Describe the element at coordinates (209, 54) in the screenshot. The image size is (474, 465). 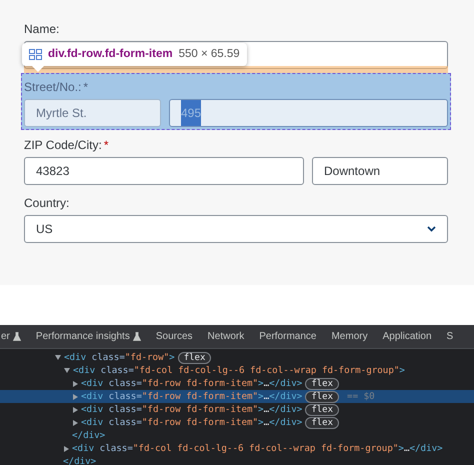
I see `element-size: 550 × 65.59` at that location.